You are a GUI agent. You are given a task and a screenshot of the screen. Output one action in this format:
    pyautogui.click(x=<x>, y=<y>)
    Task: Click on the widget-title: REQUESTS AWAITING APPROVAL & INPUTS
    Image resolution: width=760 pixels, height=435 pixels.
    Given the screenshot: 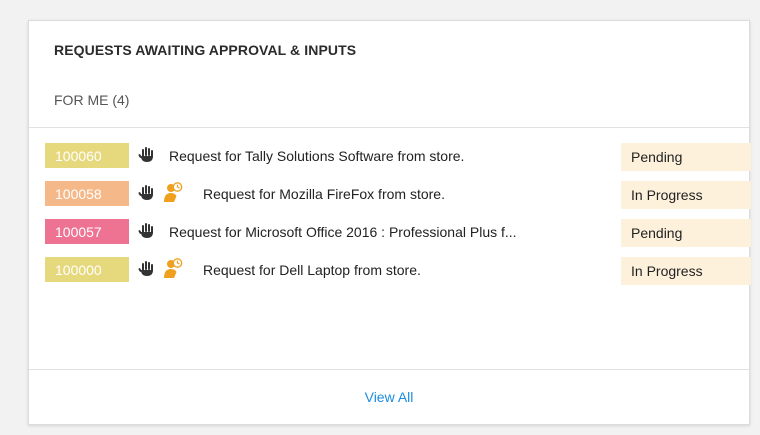 What is the action you would take?
    pyautogui.click(x=205, y=50)
    